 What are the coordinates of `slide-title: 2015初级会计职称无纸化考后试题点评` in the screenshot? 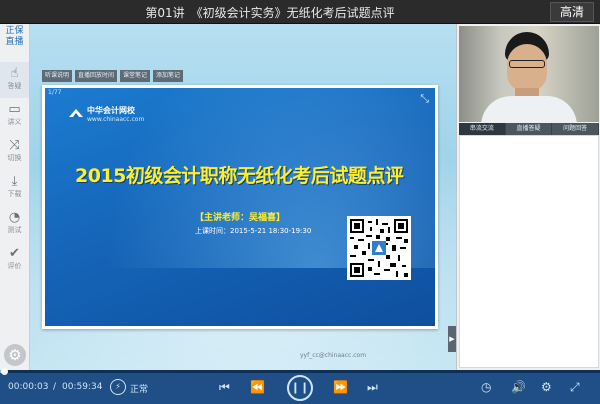 It's located at (239, 176).